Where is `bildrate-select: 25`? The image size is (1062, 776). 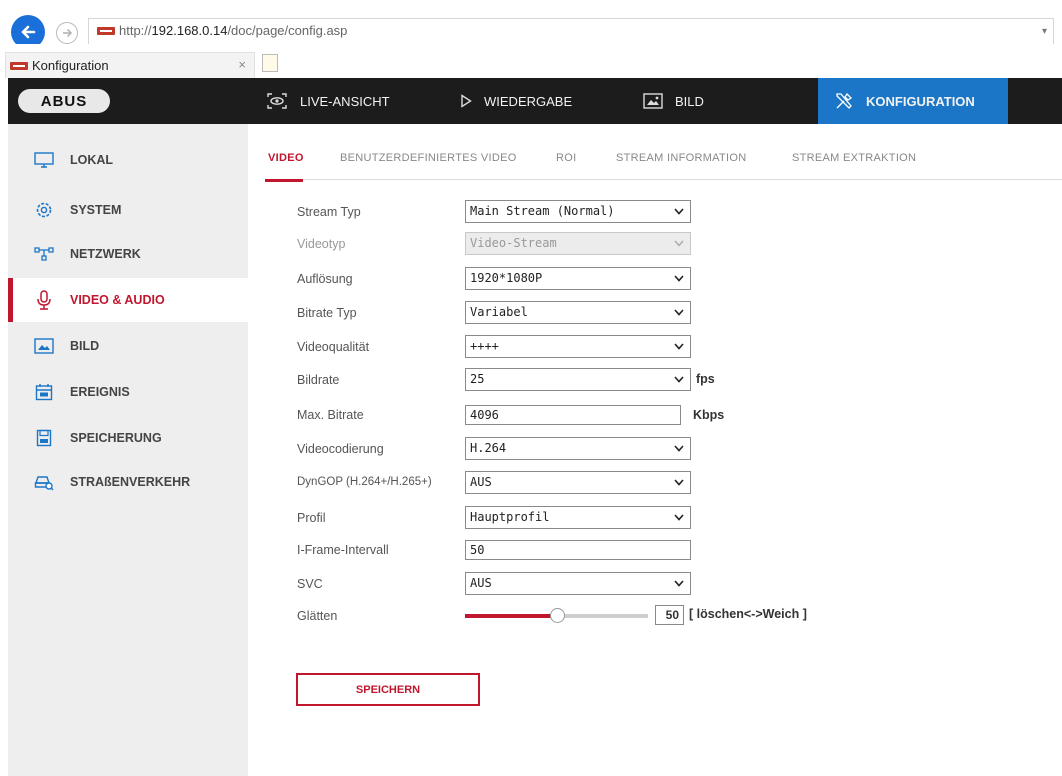
bildrate-select: 25 is located at coordinates (578, 379).